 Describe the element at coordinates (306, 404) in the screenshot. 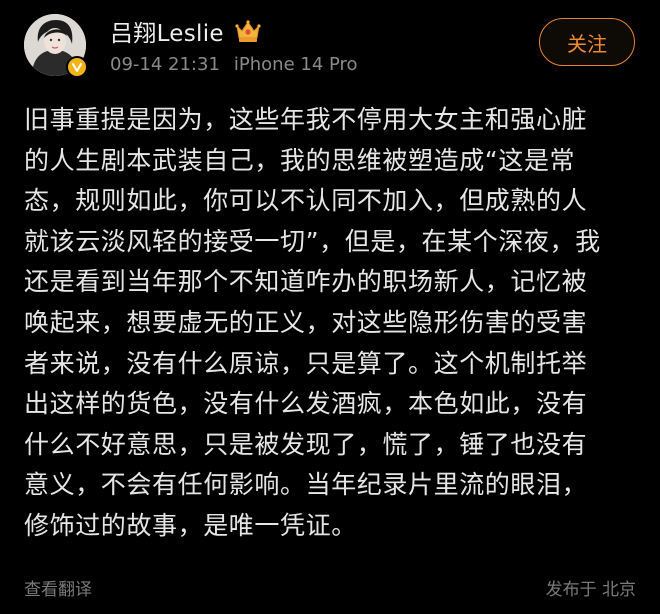

I see `content-line: 出这样的货色，没有什么发酒疯，本色如此，没有` at that location.